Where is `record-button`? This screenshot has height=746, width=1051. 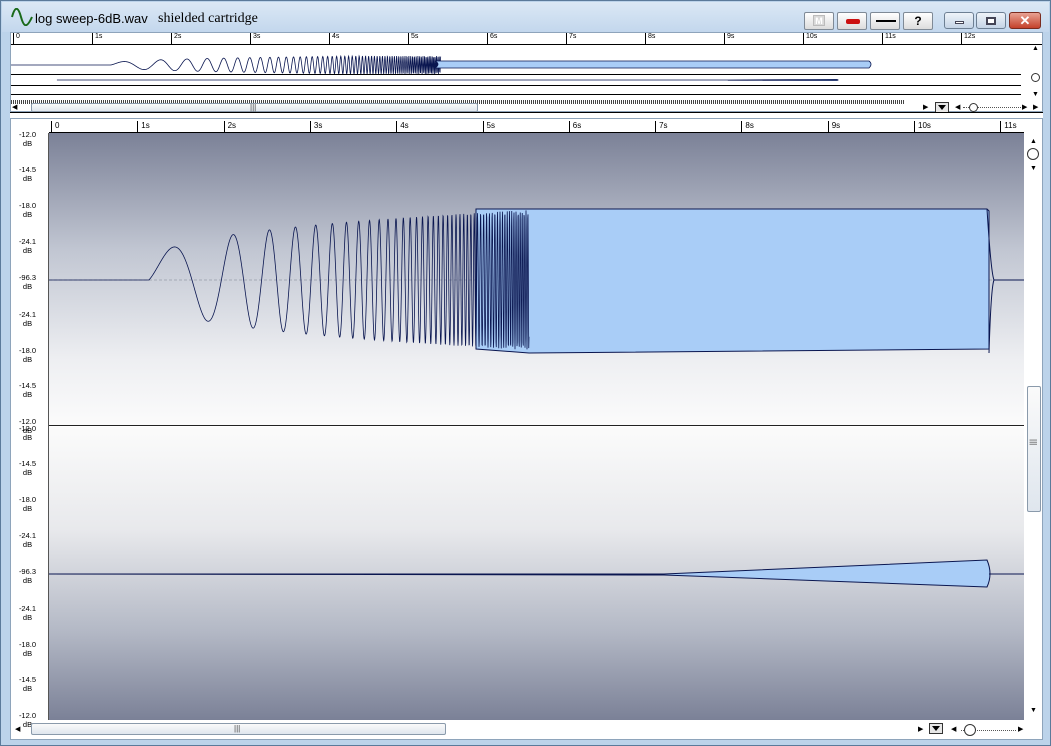 record-button is located at coordinates (852, 21).